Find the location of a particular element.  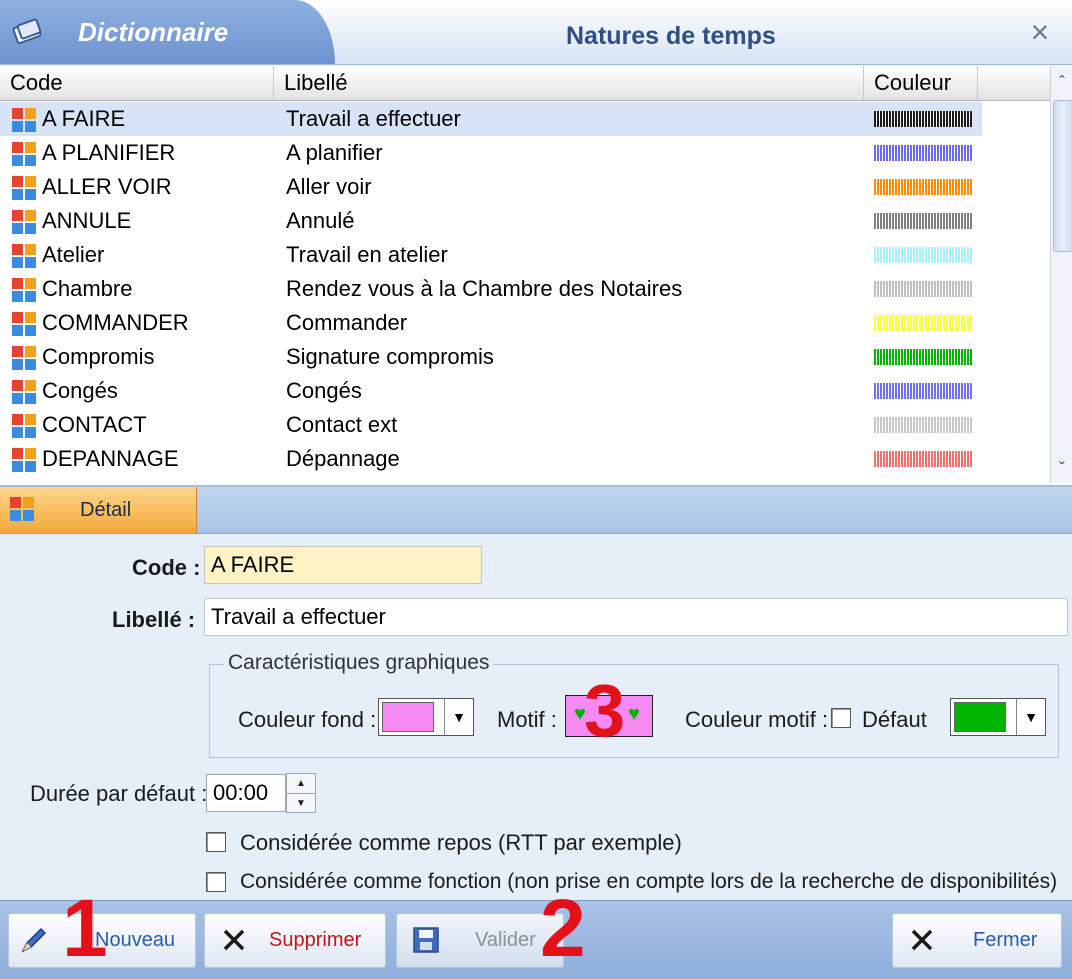

cell-libelle: Aller voir is located at coordinates (329, 186).